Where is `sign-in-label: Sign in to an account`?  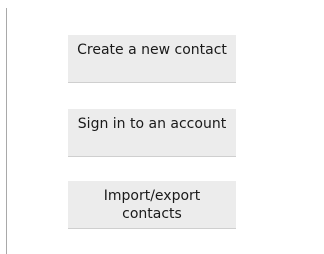
sign-in-label: Sign in to an account is located at coordinates (152, 124).